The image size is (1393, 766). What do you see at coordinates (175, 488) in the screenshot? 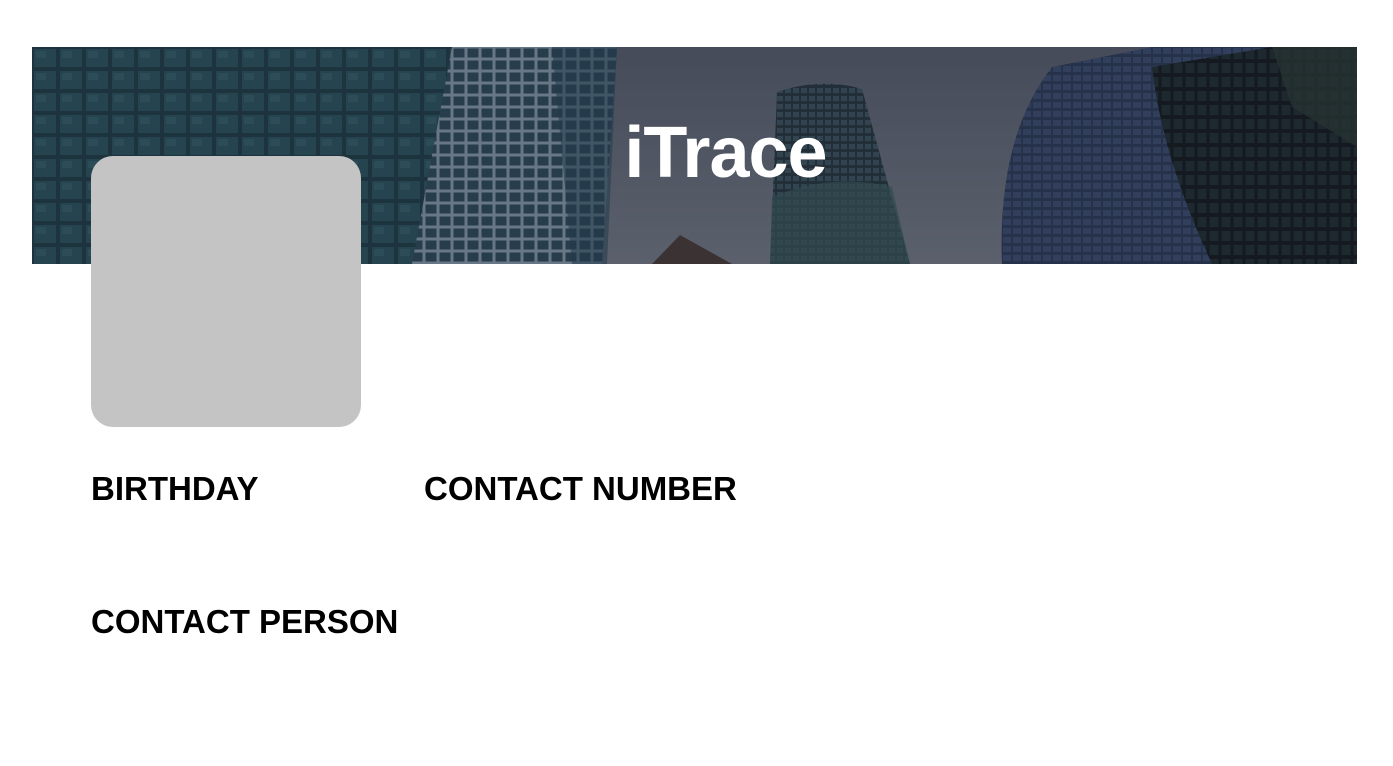
I see `birthday-label: BIRTHDAY` at bounding box center [175, 488].